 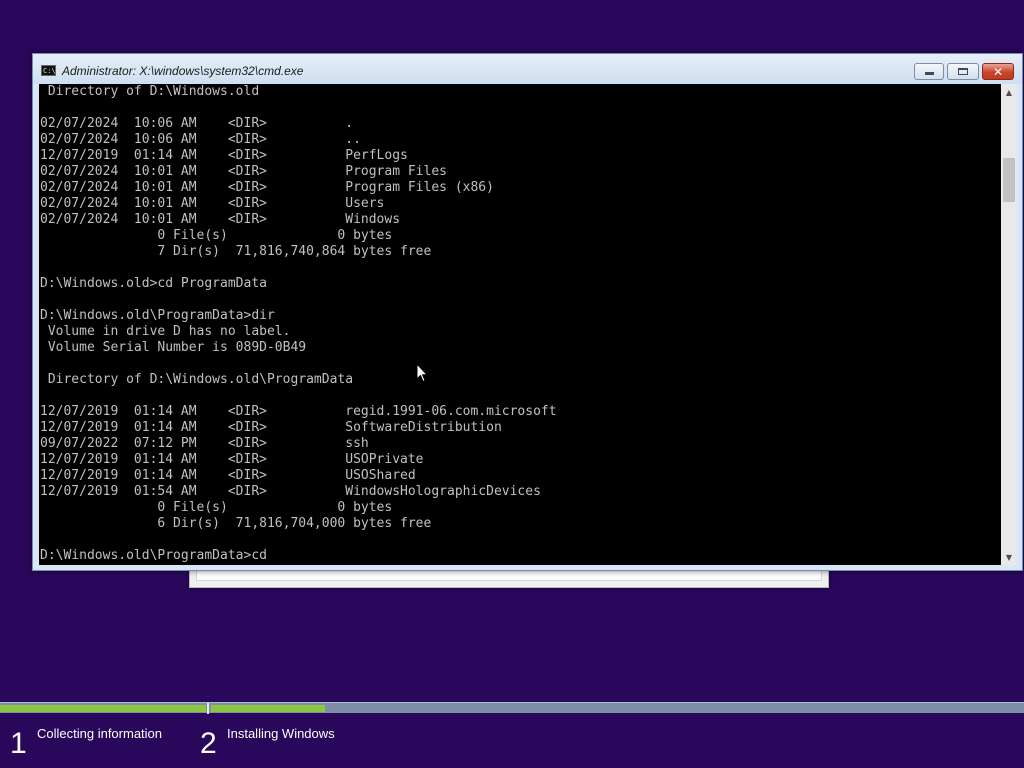 What do you see at coordinates (228, 475) in the screenshot?
I see `console-line: 12/07/2019 01:14 AM <DIR> USOShared` at bounding box center [228, 475].